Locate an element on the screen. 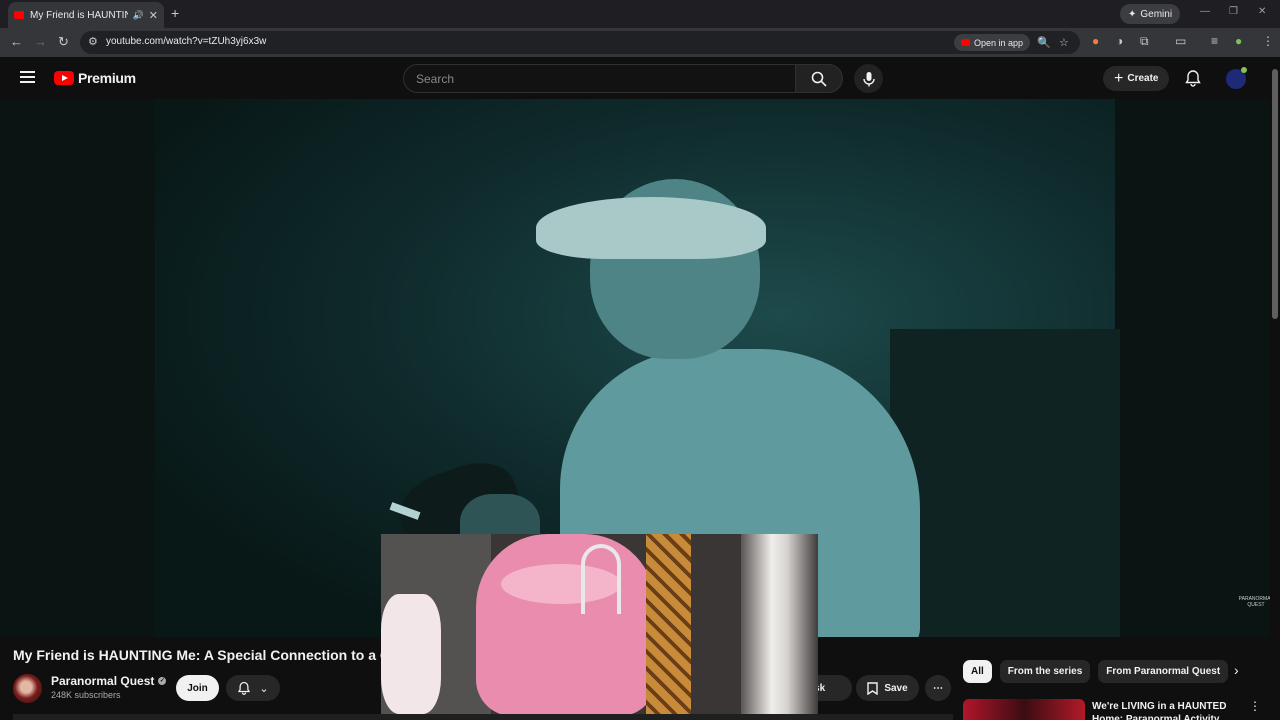 The image size is (1280, 720). microphone-icon is located at coordinates (868, 78).